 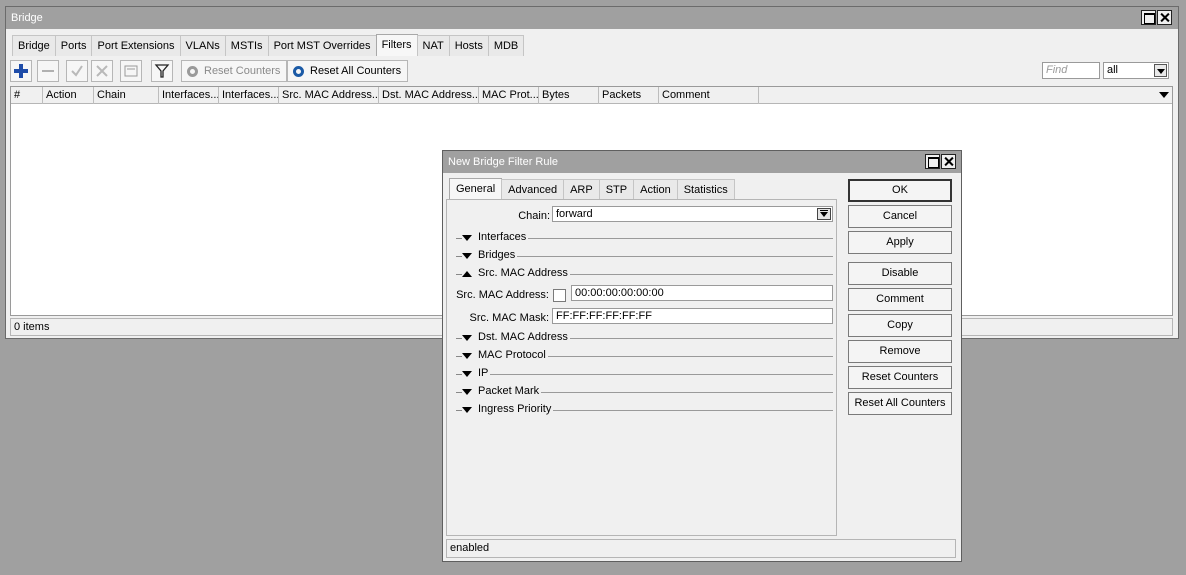 I want to click on reset-all-counters-label: Reset All Counters, so click(x=356, y=71).